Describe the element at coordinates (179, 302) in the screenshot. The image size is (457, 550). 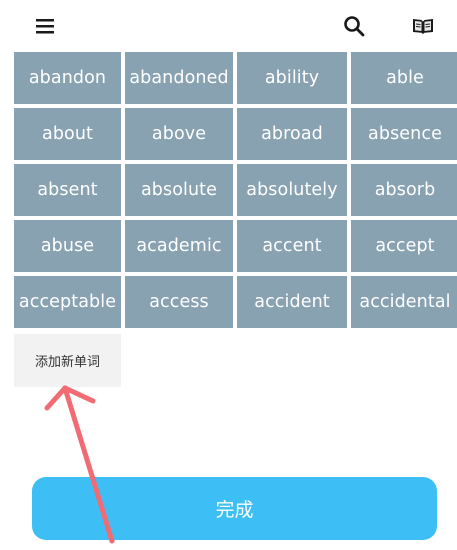
I see `word-cell: access` at that location.